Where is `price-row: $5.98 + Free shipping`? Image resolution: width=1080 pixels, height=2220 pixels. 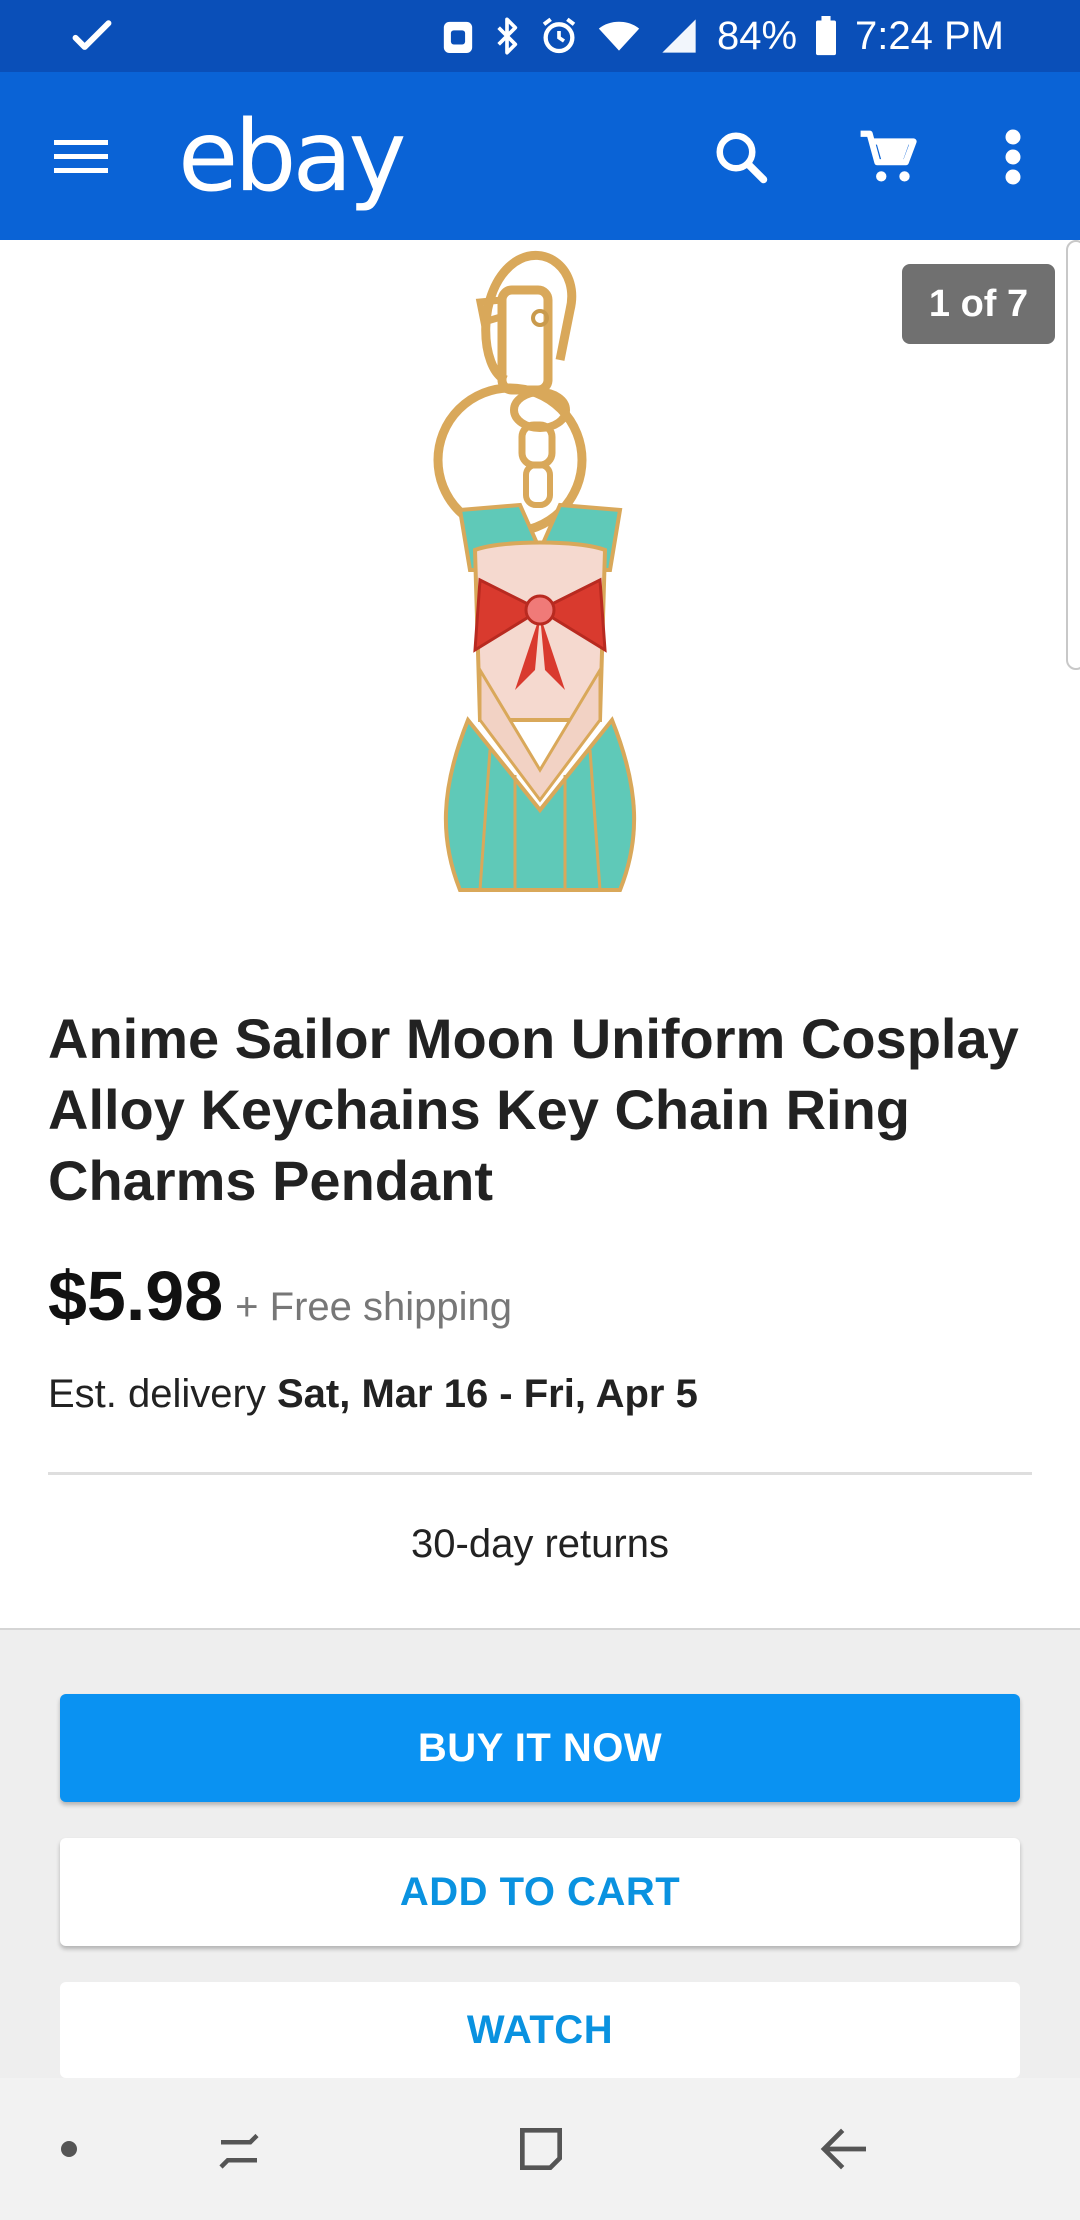
price-row: $5.98 + Free shipping is located at coordinates (280, 1296).